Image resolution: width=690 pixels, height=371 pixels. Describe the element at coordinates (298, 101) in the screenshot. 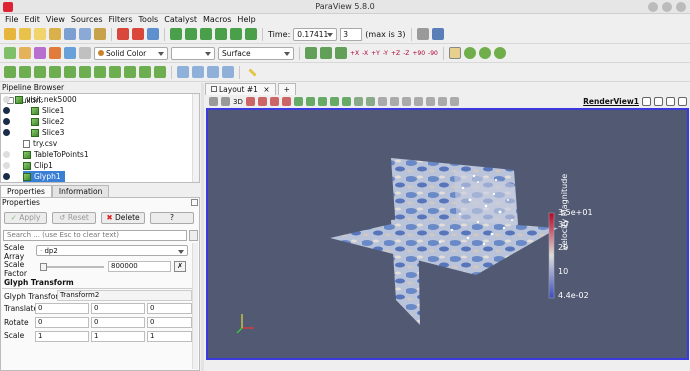

I see `select-polygon-icon` at that location.